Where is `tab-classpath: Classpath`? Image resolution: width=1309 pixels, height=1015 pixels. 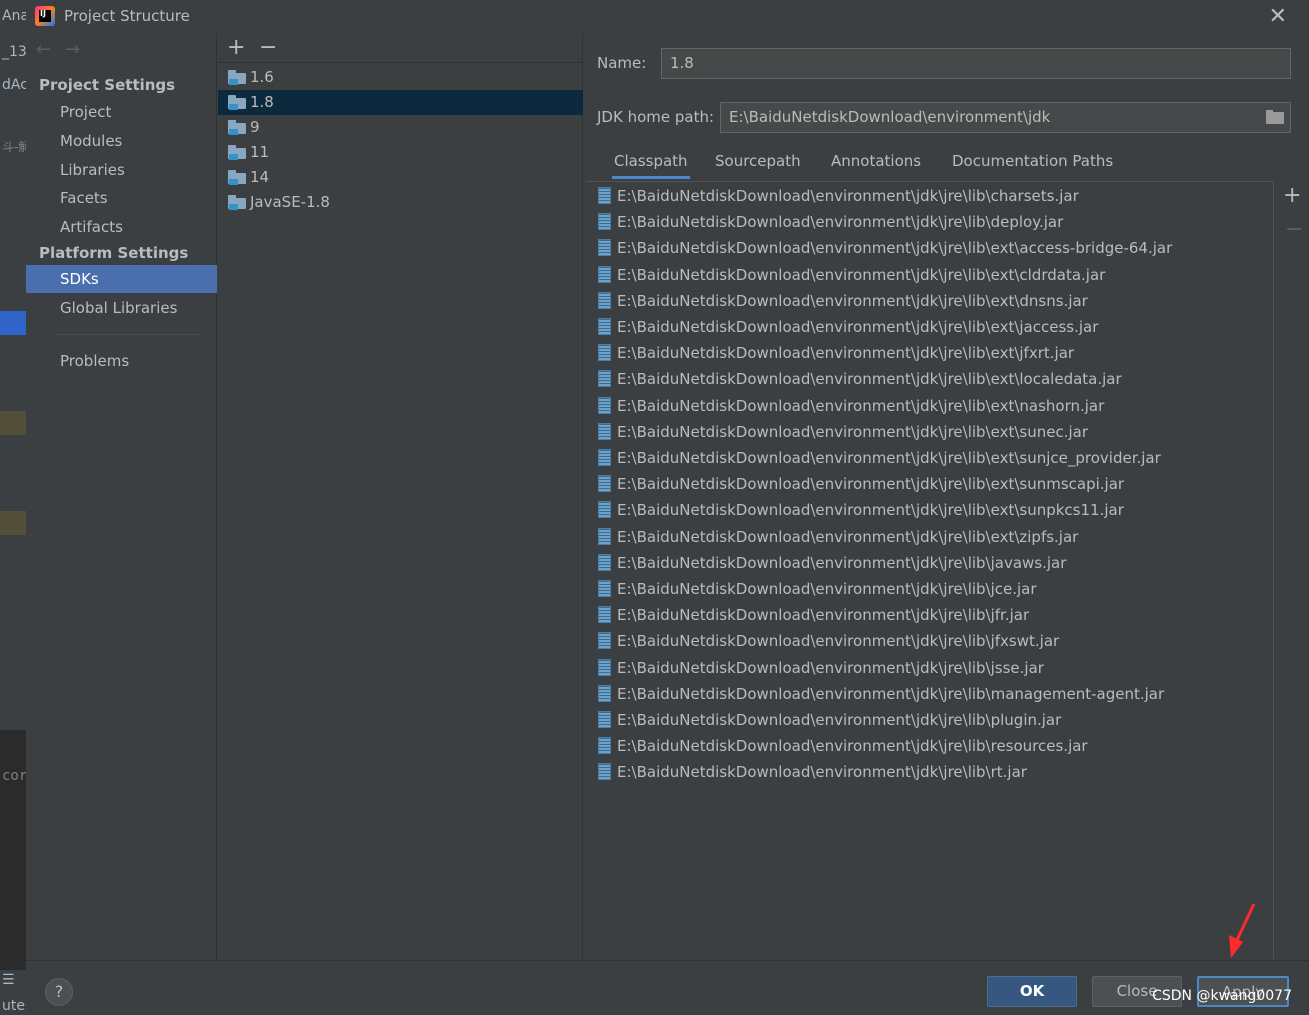 tab-classpath: Classpath is located at coordinates (651, 162).